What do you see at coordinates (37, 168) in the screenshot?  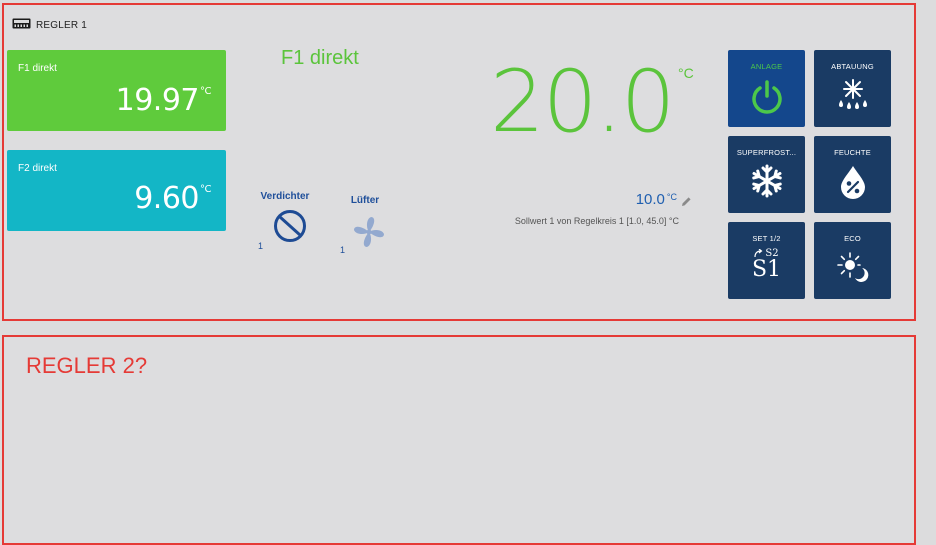 I see `sensor-label: F2 direkt` at bounding box center [37, 168].